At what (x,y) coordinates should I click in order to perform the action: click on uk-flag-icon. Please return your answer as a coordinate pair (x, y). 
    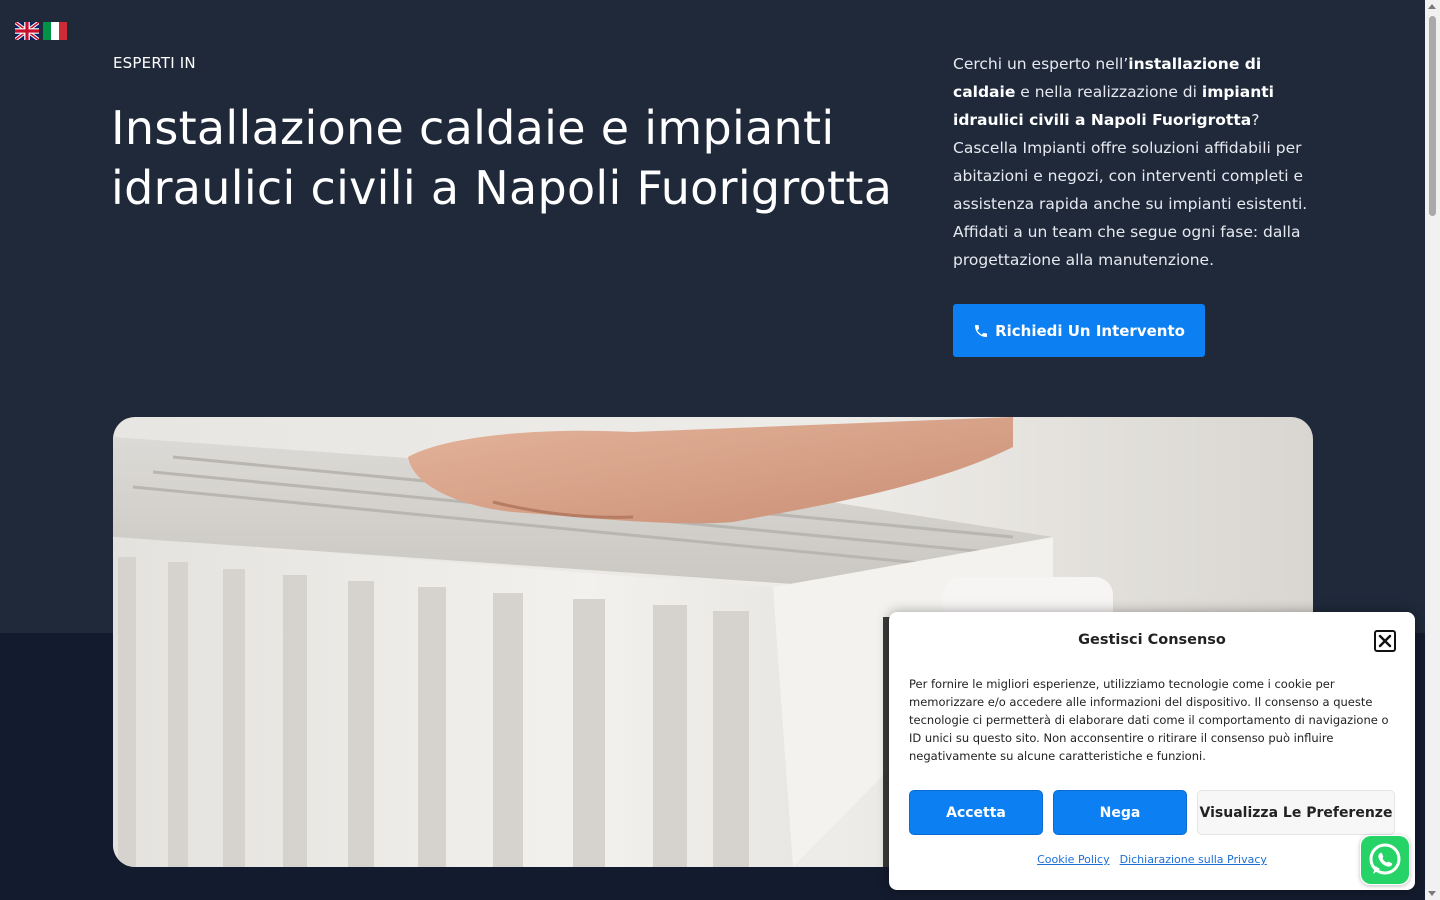
    Looking at the image, I should click on (27, 31).